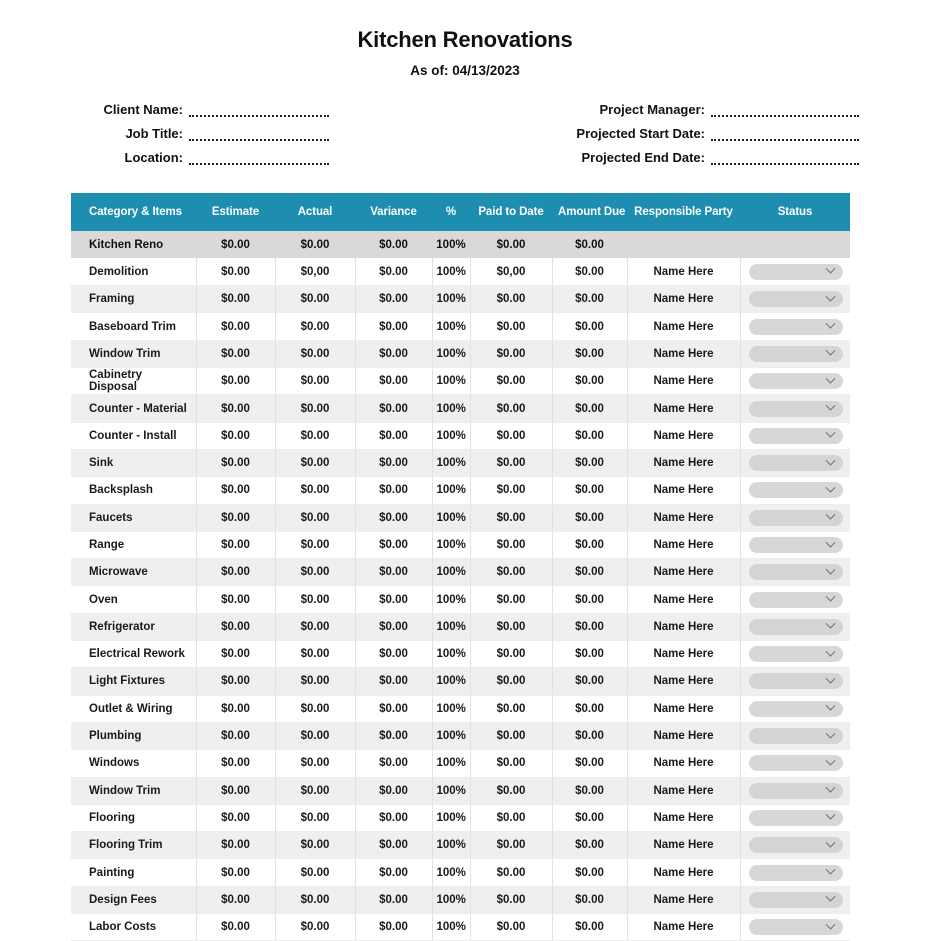 This screenshot has width=930, height=941. I want to click on column-header-paid-to-date: Paid to Date, so click(511, 212).